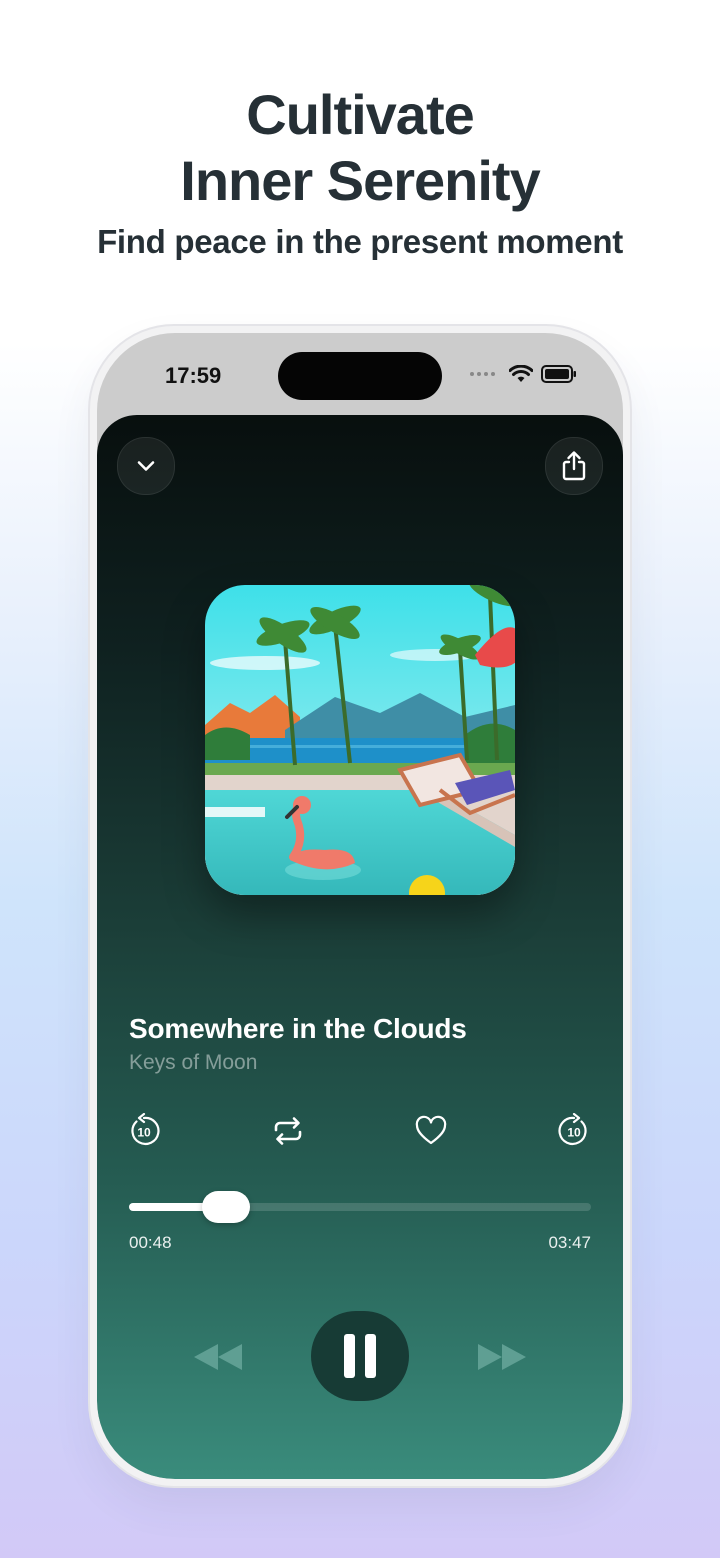 The image size is (720, 1558). What do you see at coordinates (360, 180) in the screenshot?
I see `headline-line-2: Inner Serenity` at bounding box center [360, 180].